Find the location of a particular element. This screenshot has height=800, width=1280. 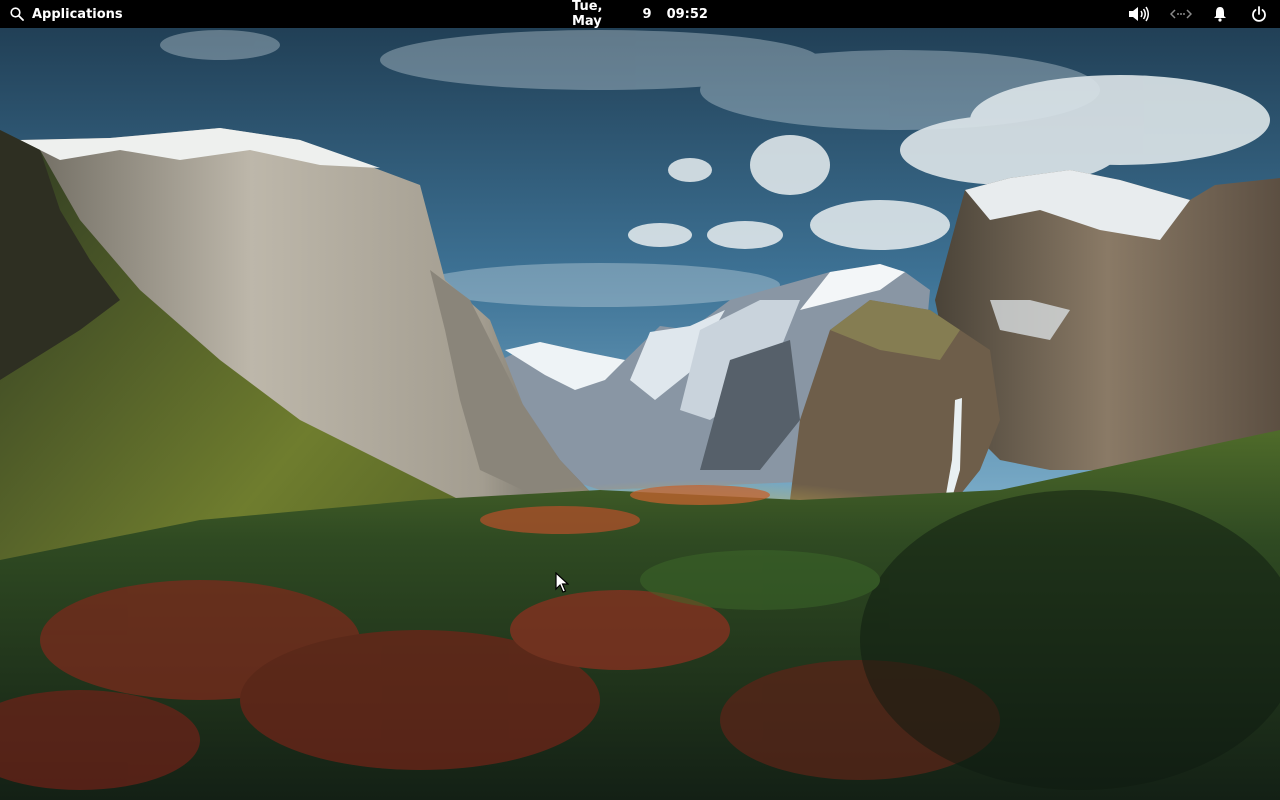

notification-bell-icon is located at coordinates (1220, 14).